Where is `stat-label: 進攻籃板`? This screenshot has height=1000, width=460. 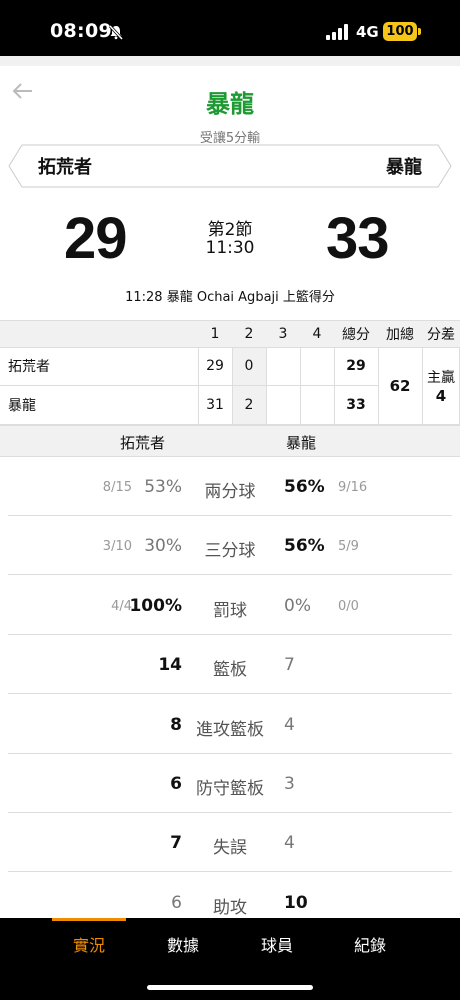 stat-label: 進攻籃板 is located at coordinates (230, 729).